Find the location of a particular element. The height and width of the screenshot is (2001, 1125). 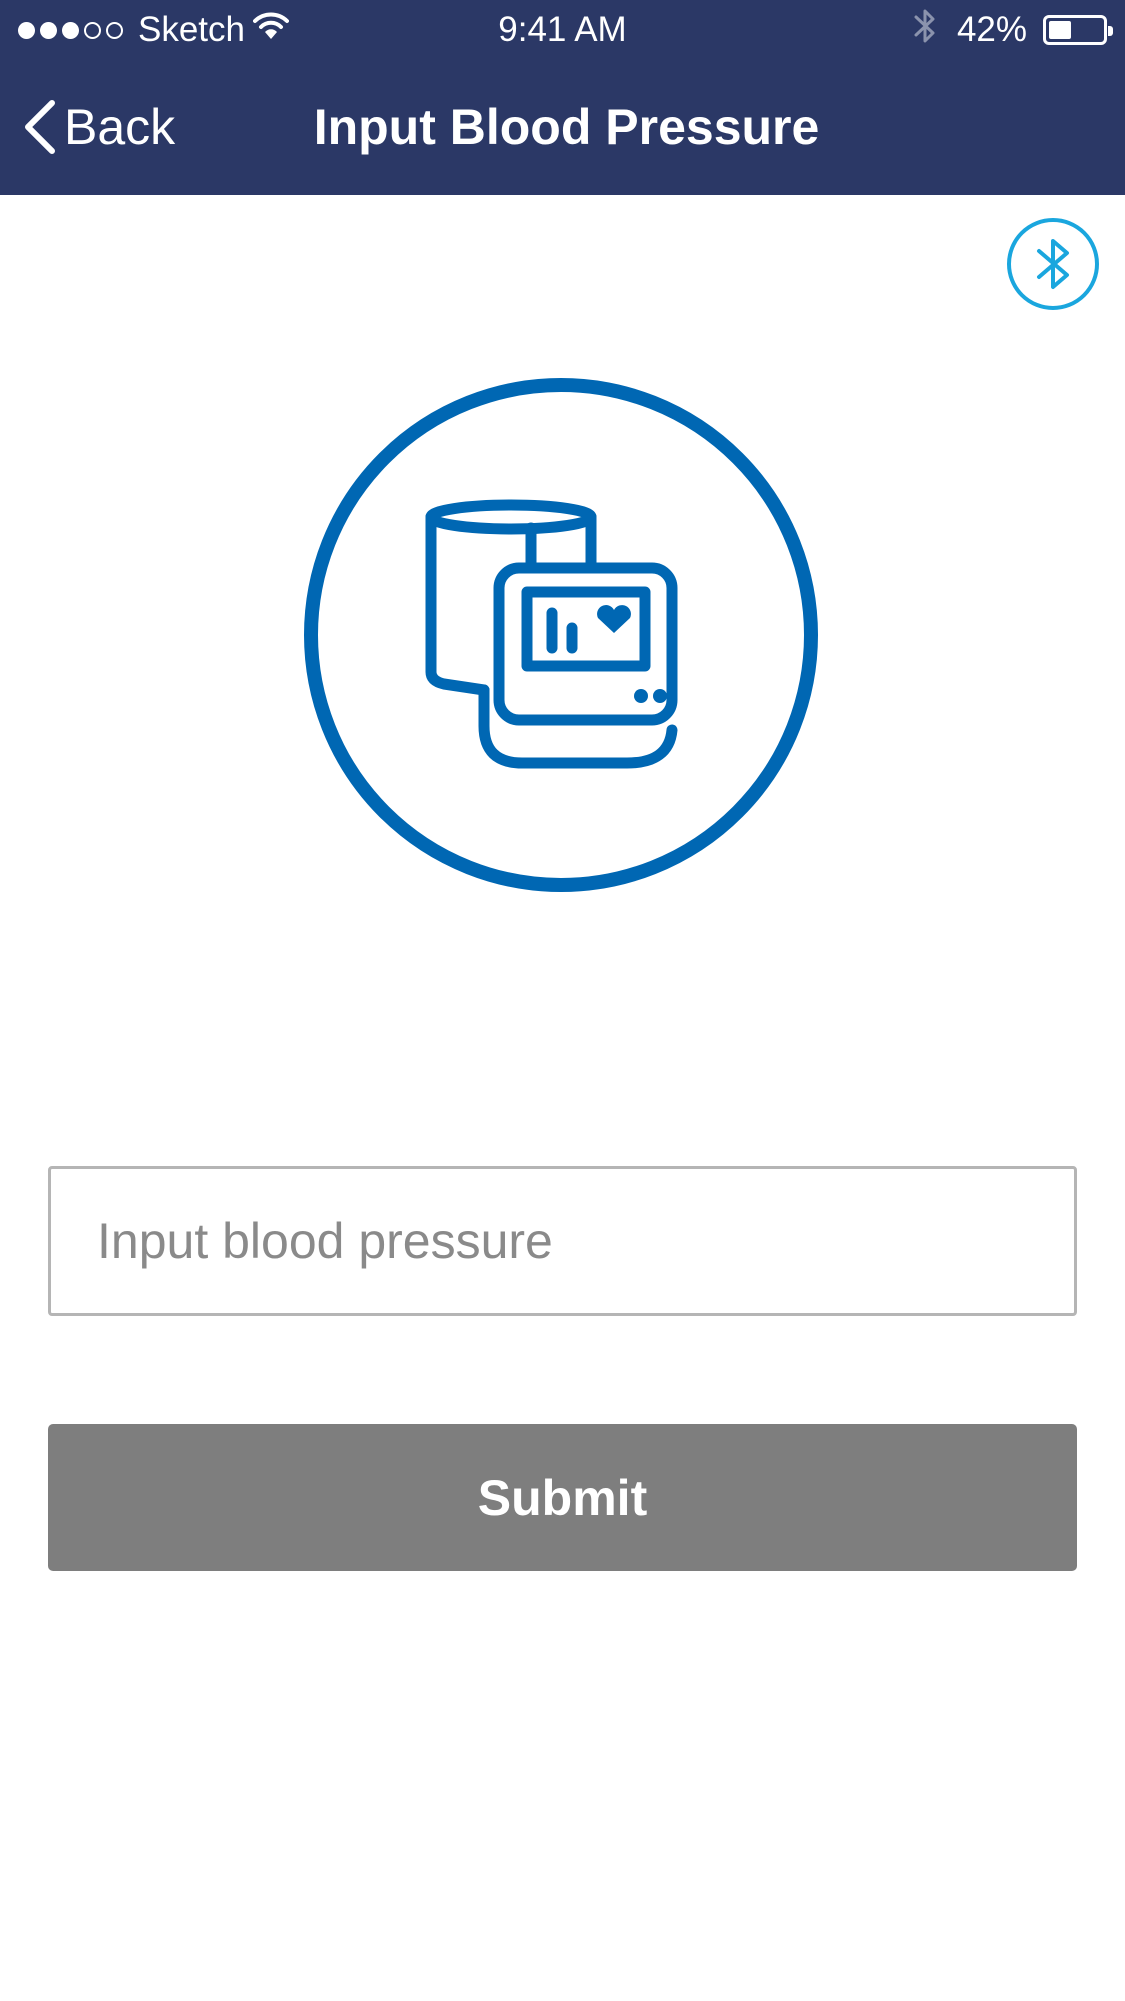

status-bar-right: 42% is located at coordinates (1013, 30).